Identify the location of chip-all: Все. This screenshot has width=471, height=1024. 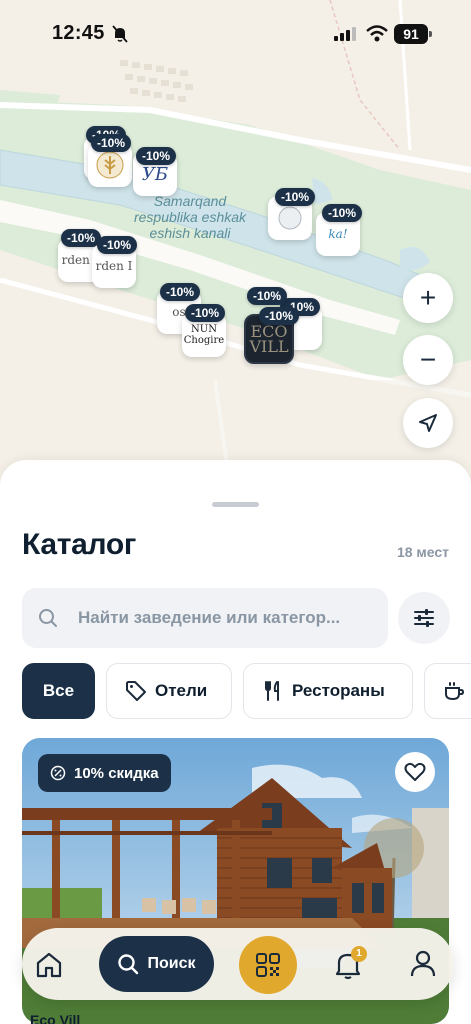
(58, 691).